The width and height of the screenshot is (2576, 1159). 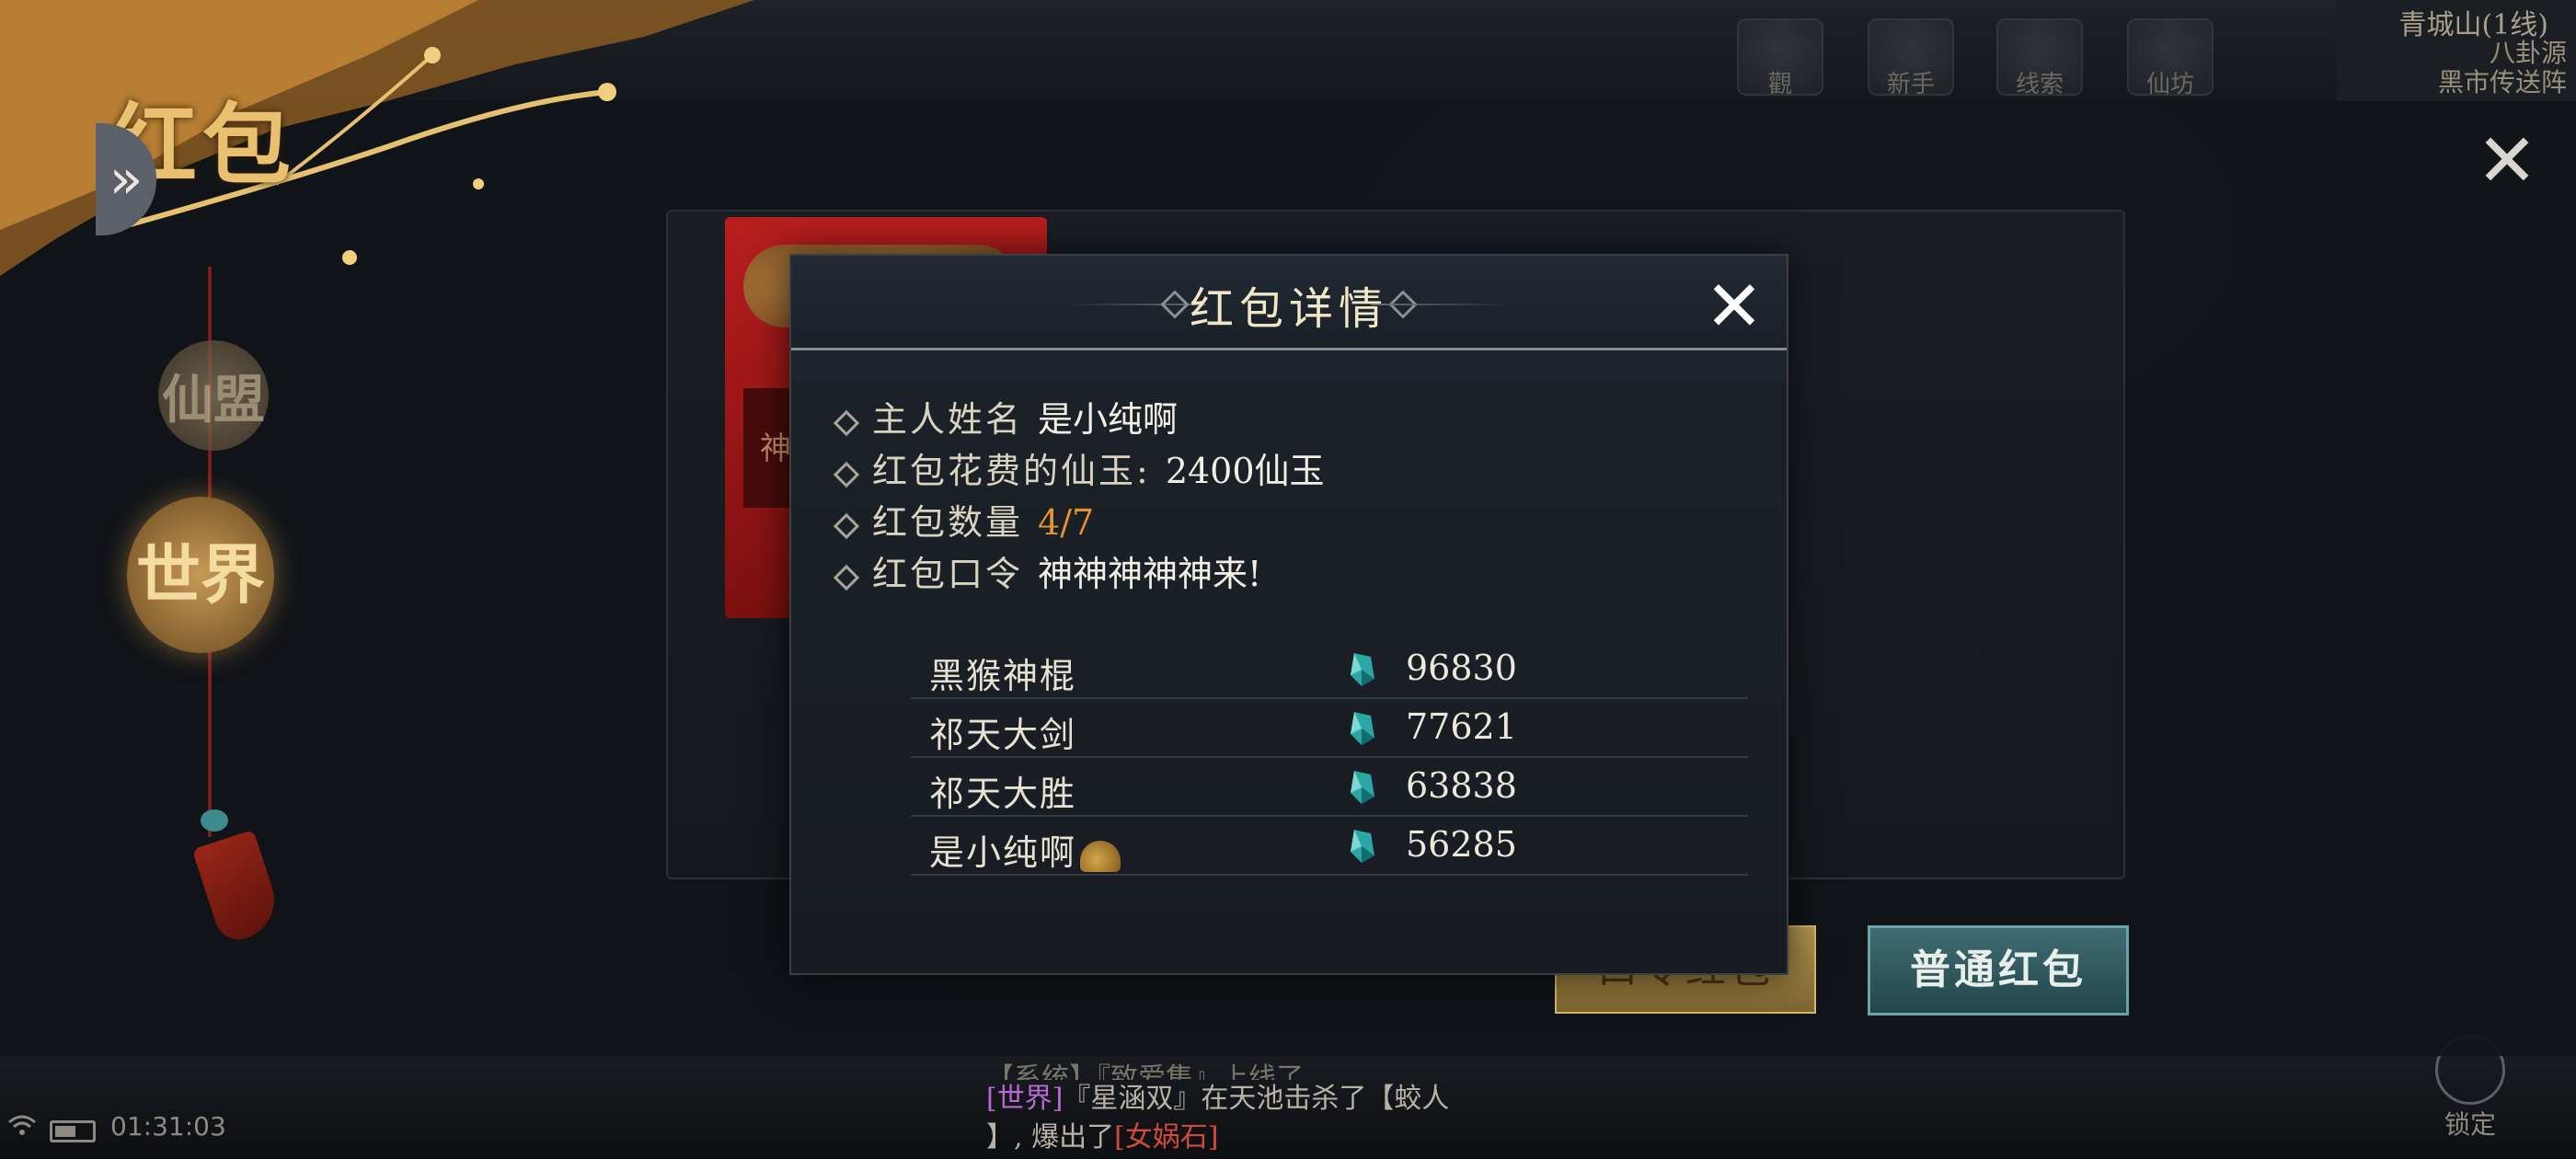 What do you see at coordinates (1329, 787) in the screenshot?
I see `list-item: 祁天大胜 63838` at bounding box center [1329, 787].